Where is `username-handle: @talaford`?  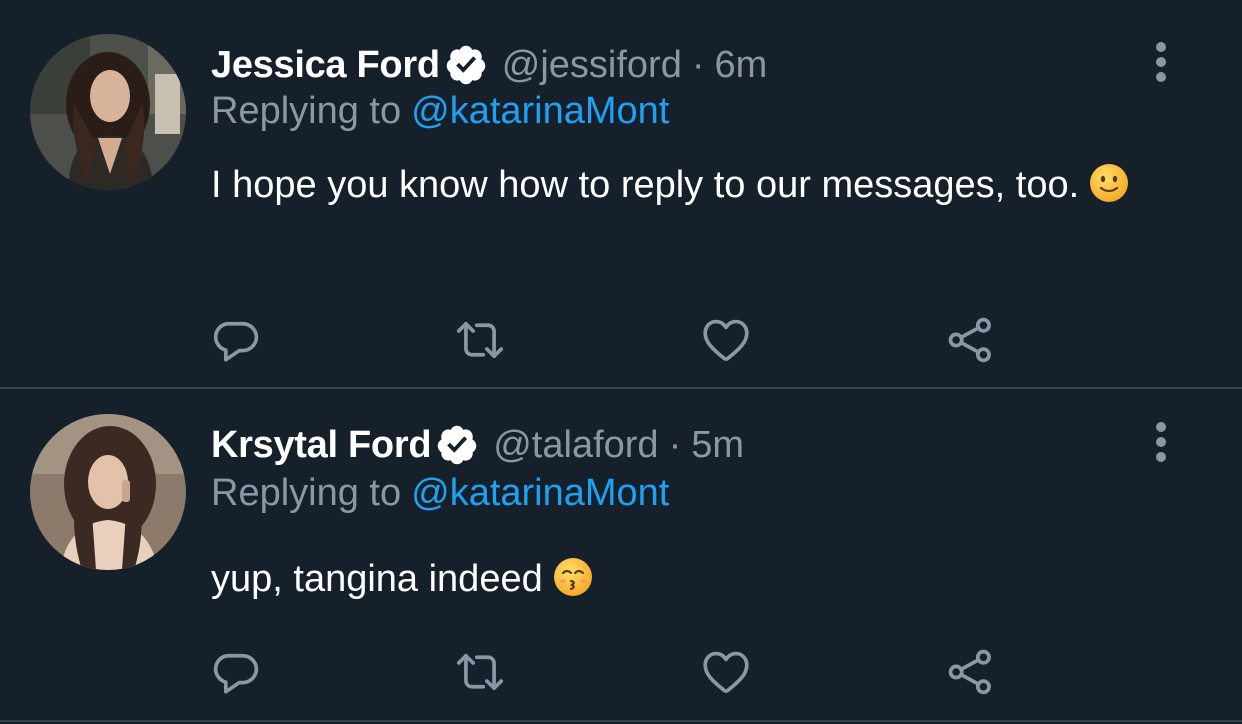 username-handle: @talaford is located at coordinates (575, 445).